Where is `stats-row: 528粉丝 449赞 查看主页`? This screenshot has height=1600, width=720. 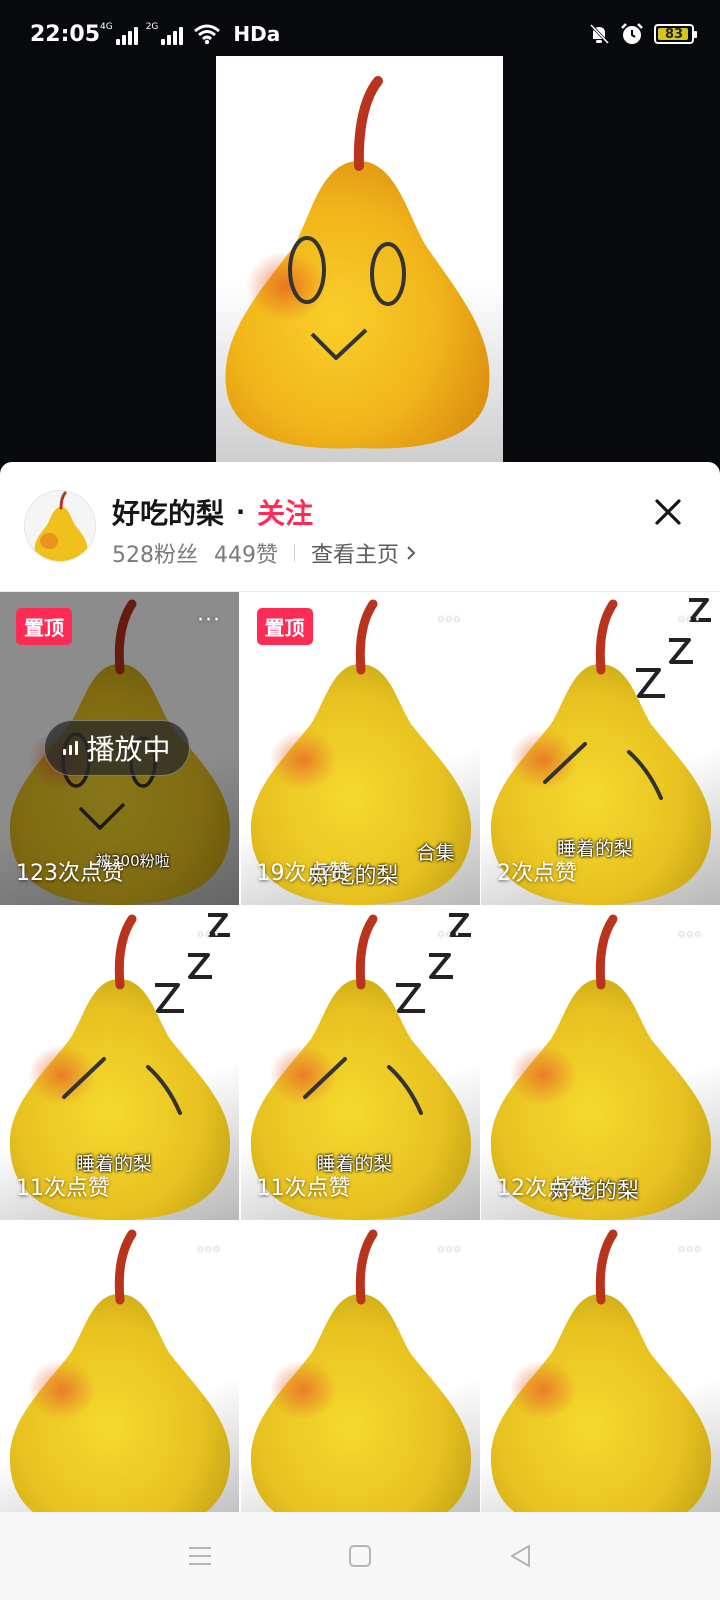 stats-row: 528粉丝 449赞 查看主页 is located at coordinates (264, 553).